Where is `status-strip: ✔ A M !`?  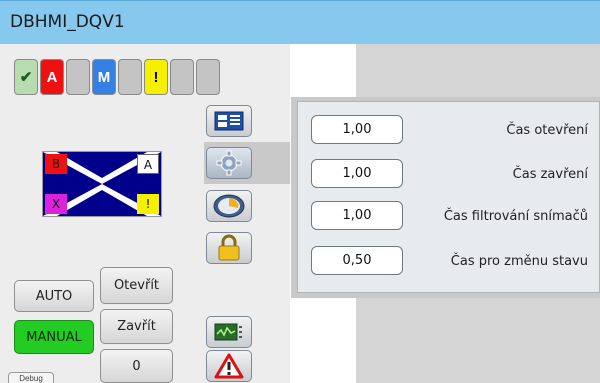 status-strip: ✔ A M ! is located at coordinates (117, 77).